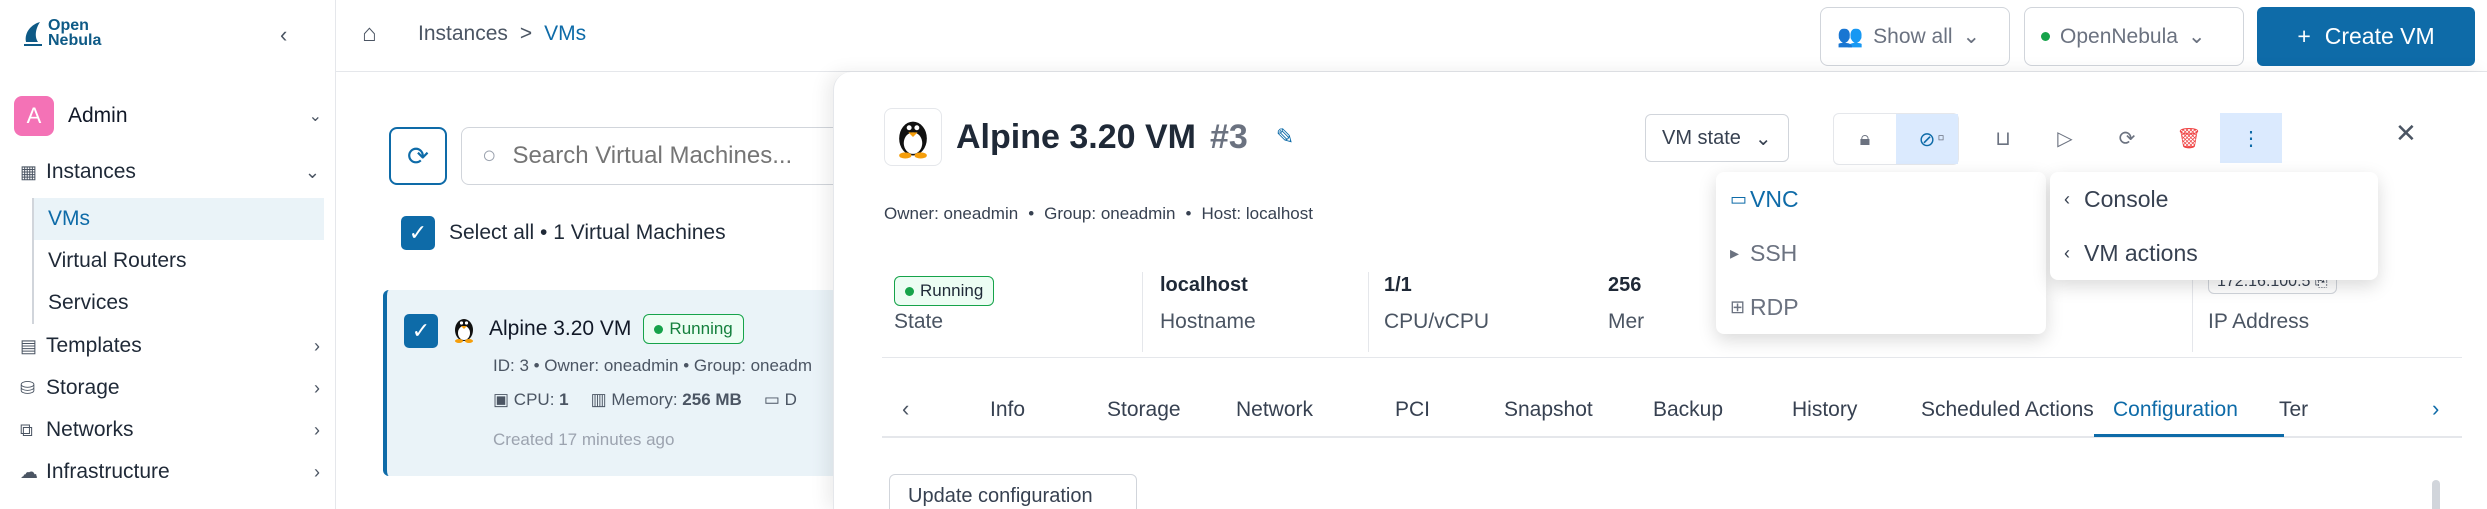  I want to click on zone-status-dot, so click(2045, 36).